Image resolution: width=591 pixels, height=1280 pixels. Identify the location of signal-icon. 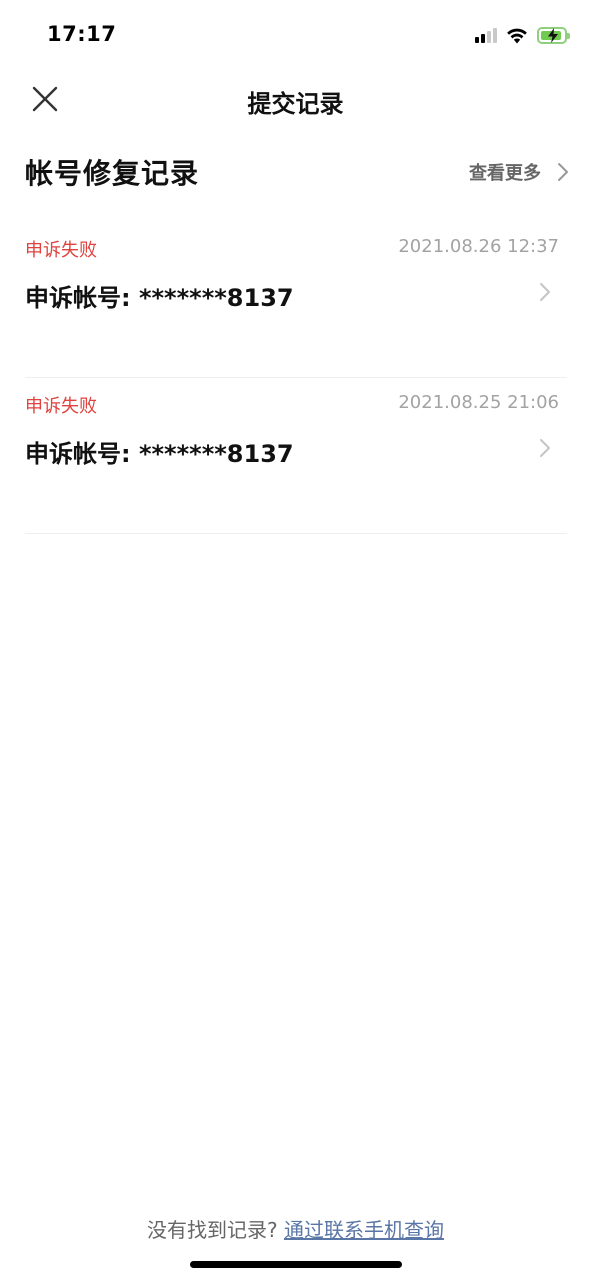
(486, 35).